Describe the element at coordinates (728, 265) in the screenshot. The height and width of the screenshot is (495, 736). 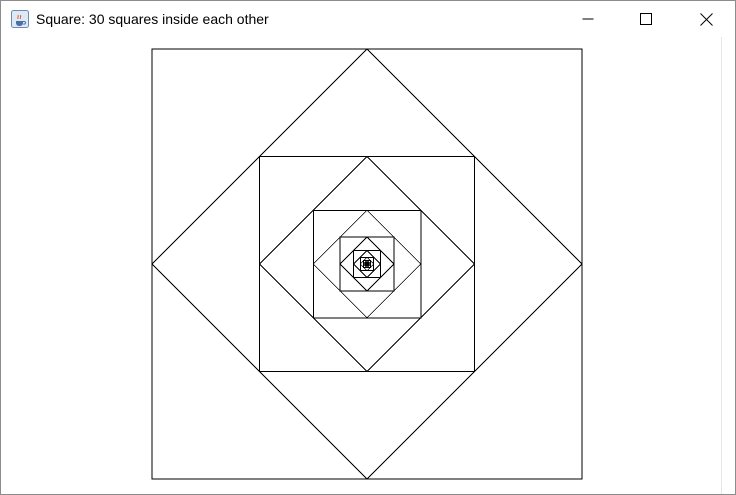
I see `background-window-edge` at that location.